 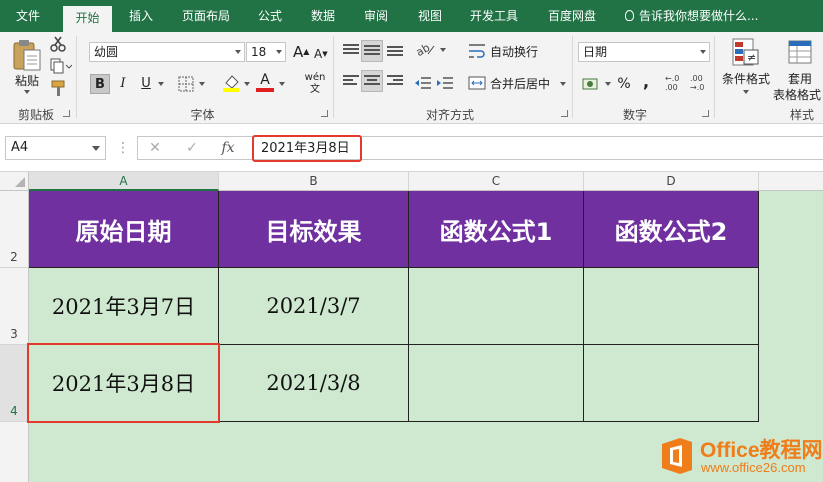 I want to click on format-as-table-button: 套用 表格格式, so click(x=797, y=69).